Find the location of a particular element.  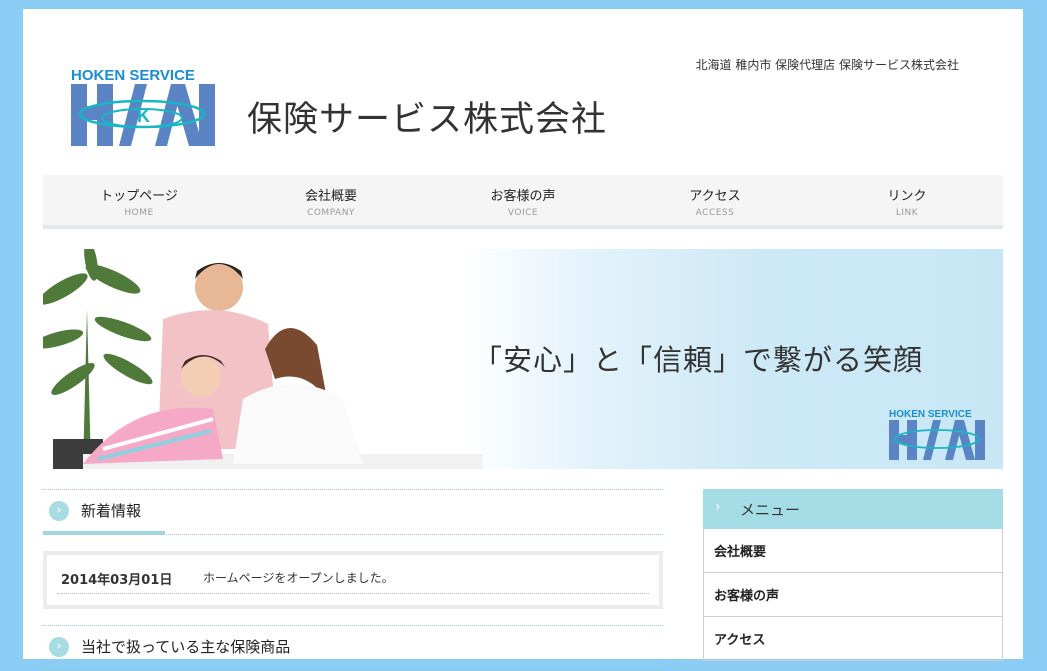

family-photo is located at coordinates (263, 359).